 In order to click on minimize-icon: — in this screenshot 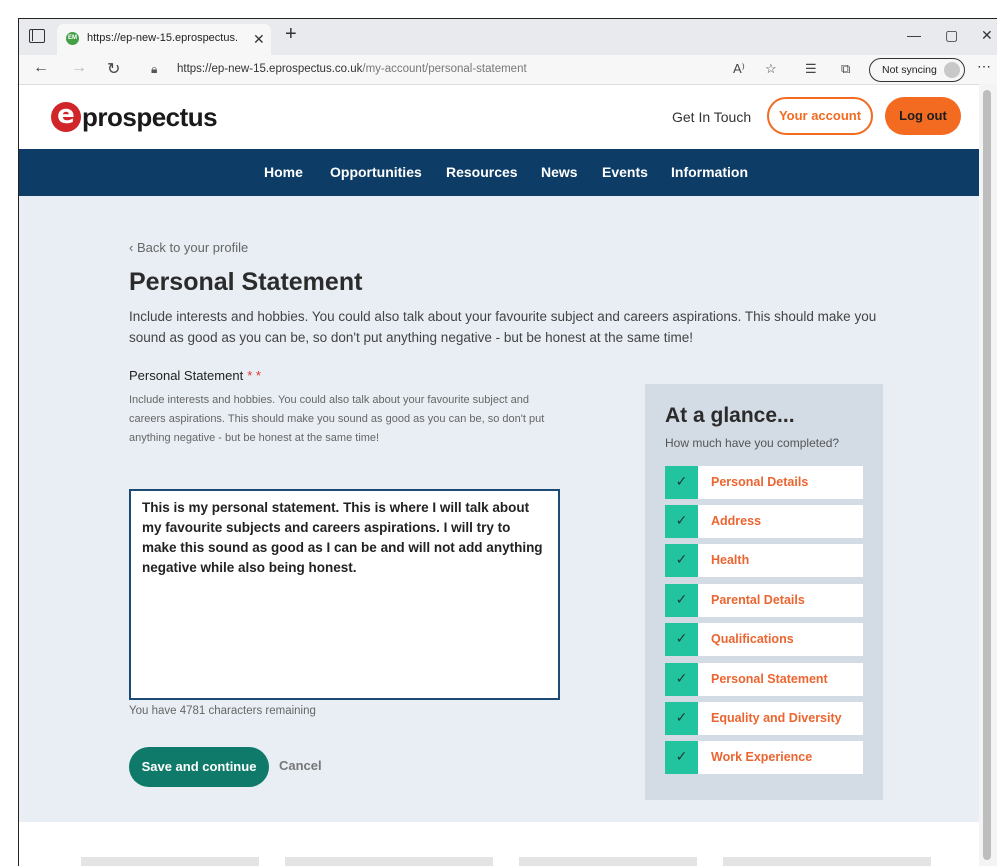, I will do `click(914, 35)`.